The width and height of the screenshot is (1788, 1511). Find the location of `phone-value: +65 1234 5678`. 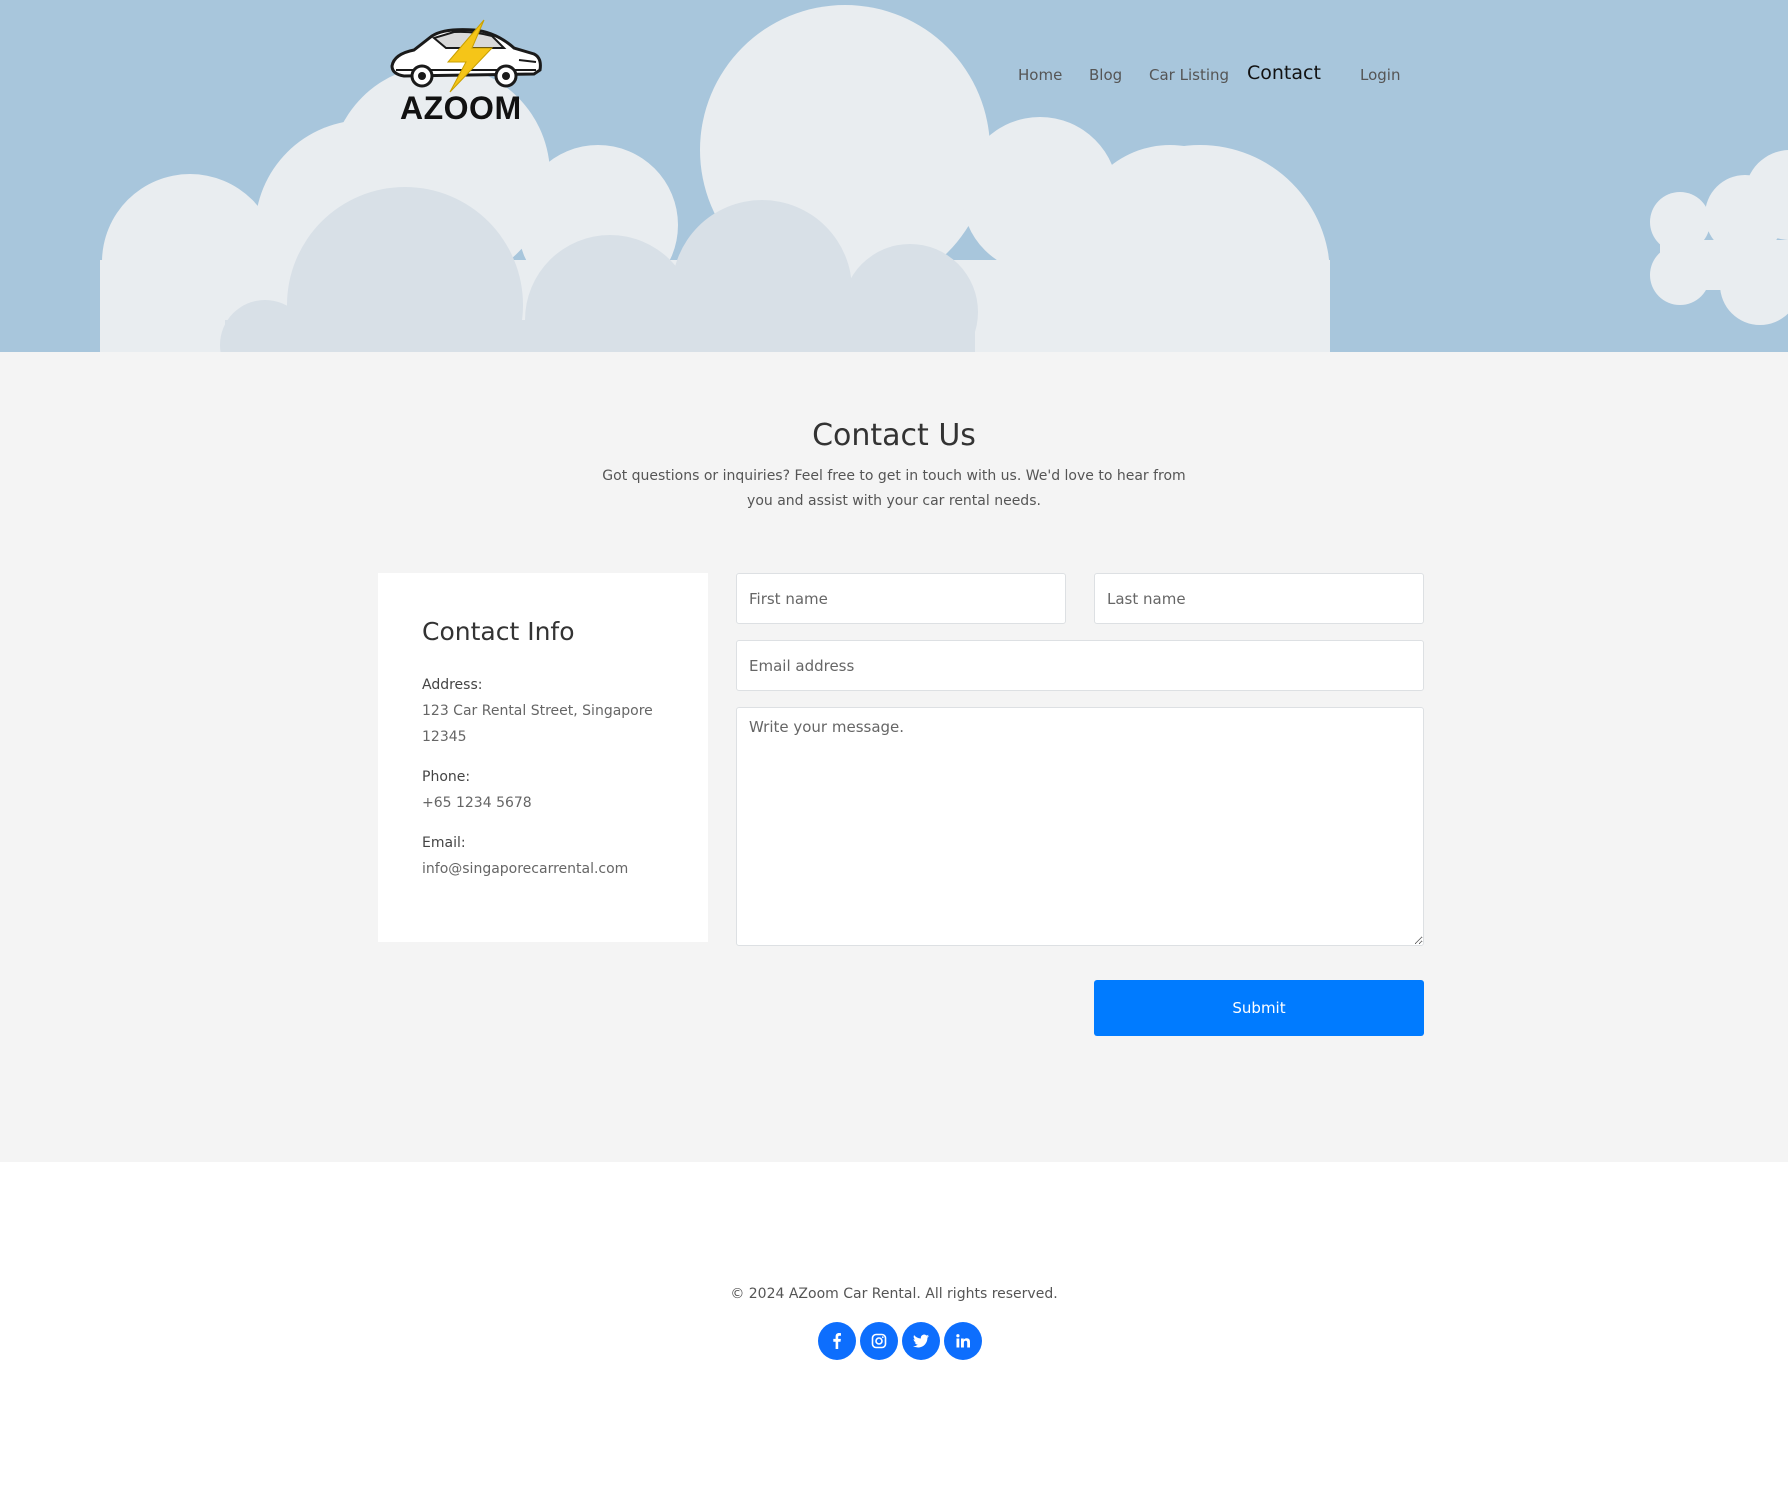

phone-value: +65 1234 5678 is located at coordinates (477, 803).